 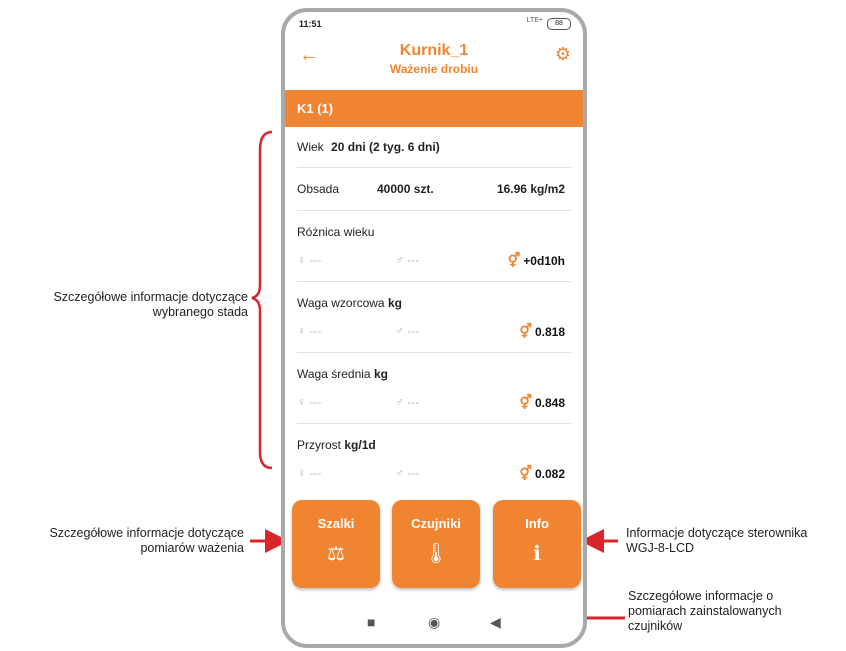 I want to click on age-row: Wiek 20 dni (2 tyg. 6 dni), so click(x=434, y=147).